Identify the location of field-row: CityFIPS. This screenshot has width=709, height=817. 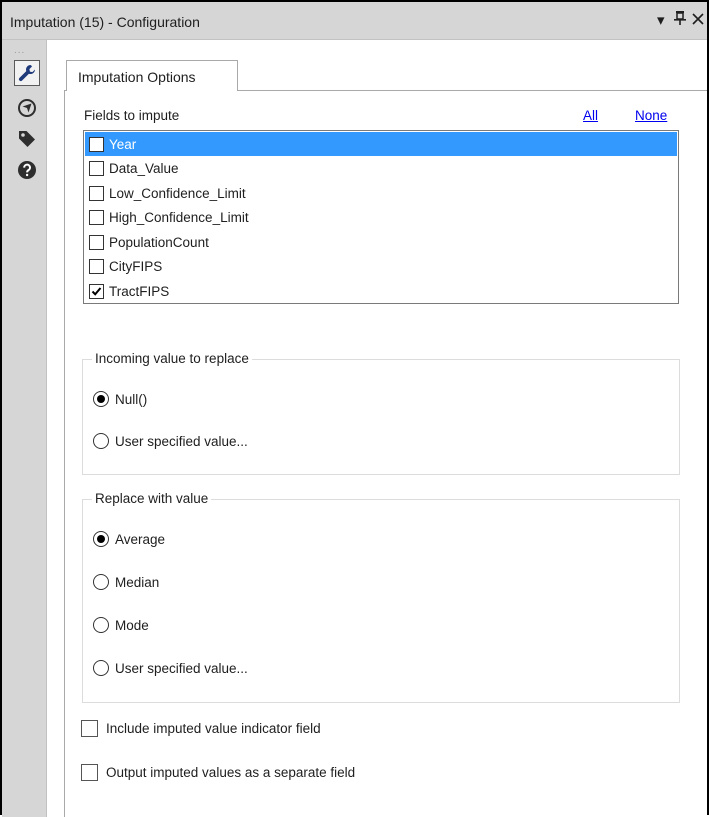
(381, 267).